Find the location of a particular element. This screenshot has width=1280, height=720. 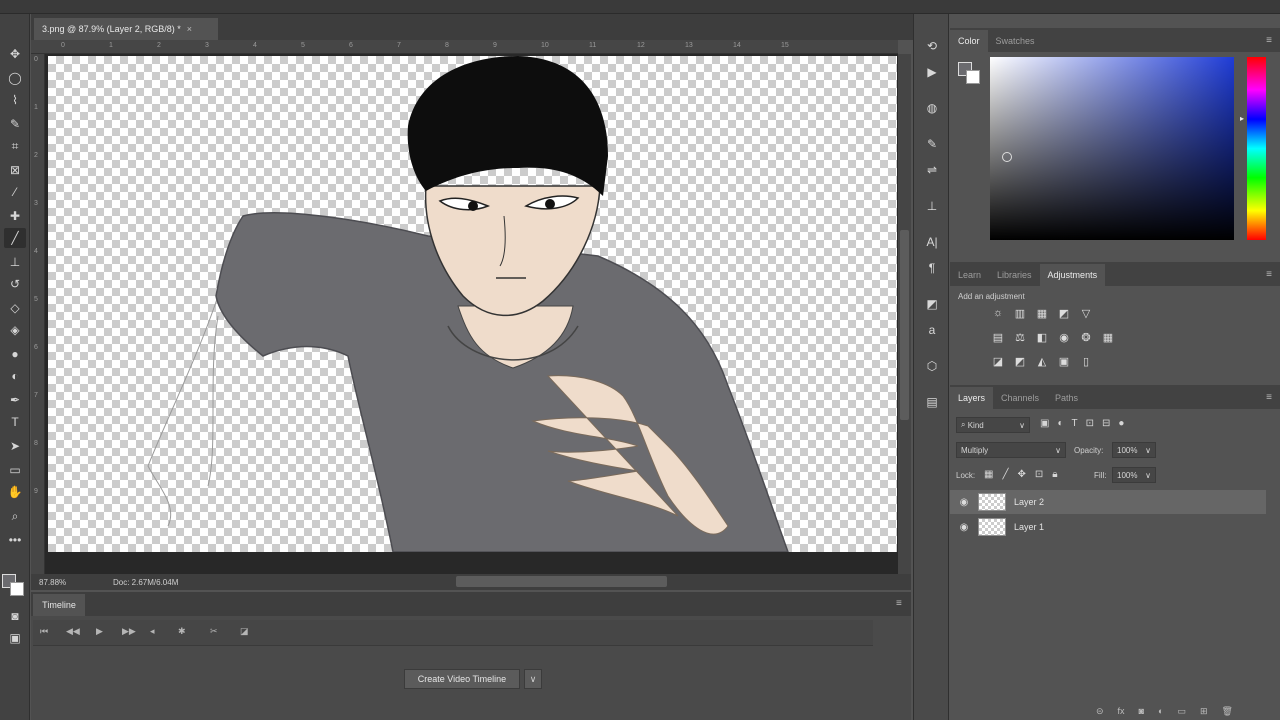

history-icon: ⟲ is located at coordinates (932, 46).